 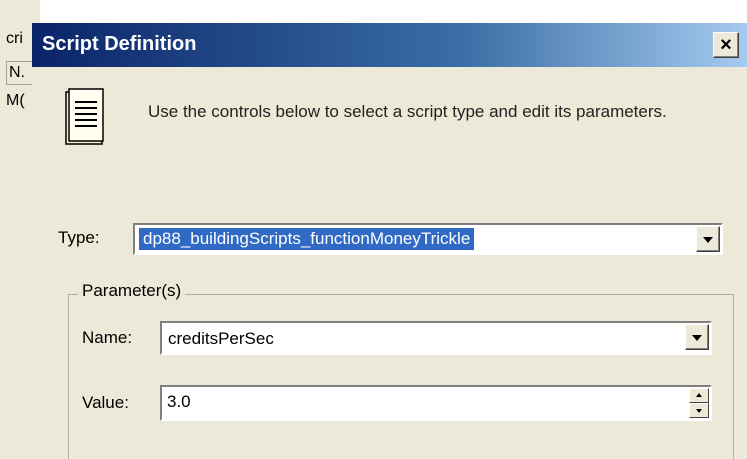 I want to click on value-field-text: 3.0, so click(x=179, y=401).